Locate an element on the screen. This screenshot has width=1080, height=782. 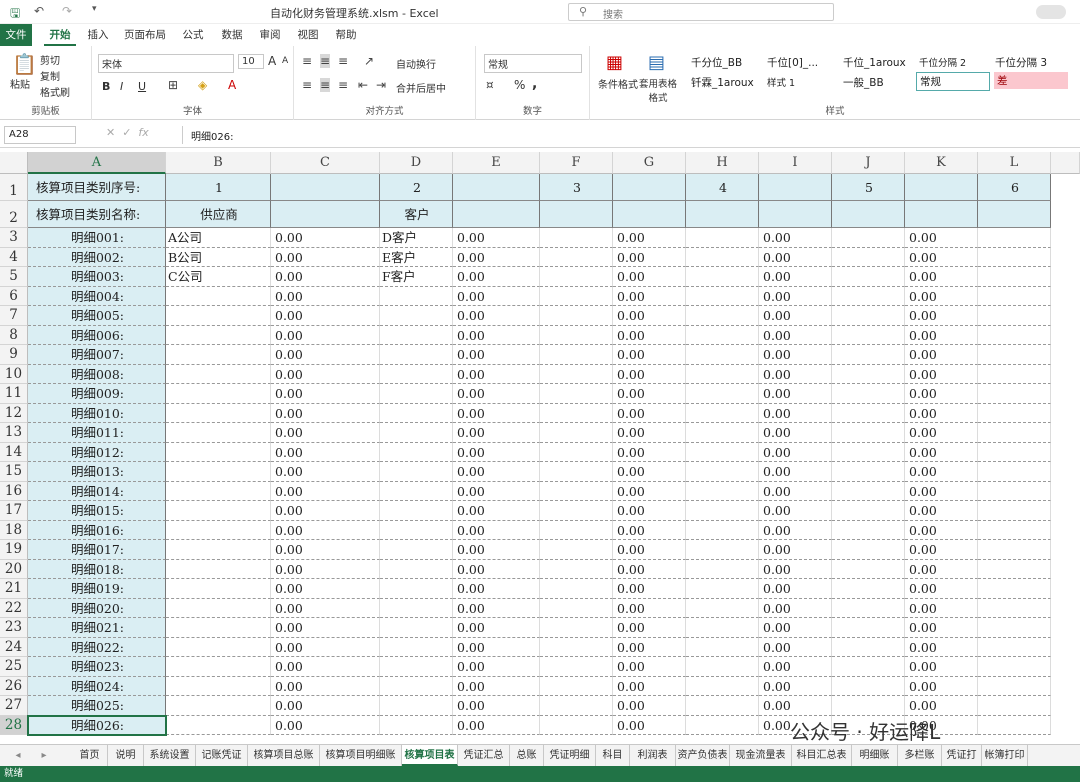
row-header: 18 is located at coordinates (14, 530).